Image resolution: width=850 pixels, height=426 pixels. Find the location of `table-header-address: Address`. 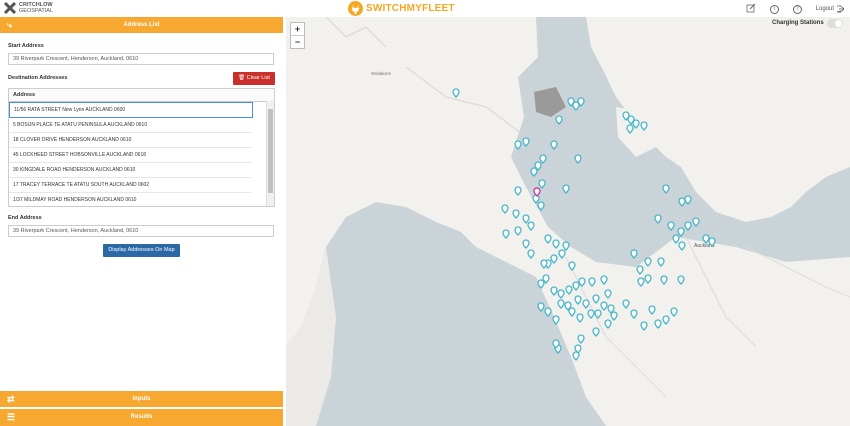

table-header-address: Address is located at coordinates (141, 95).